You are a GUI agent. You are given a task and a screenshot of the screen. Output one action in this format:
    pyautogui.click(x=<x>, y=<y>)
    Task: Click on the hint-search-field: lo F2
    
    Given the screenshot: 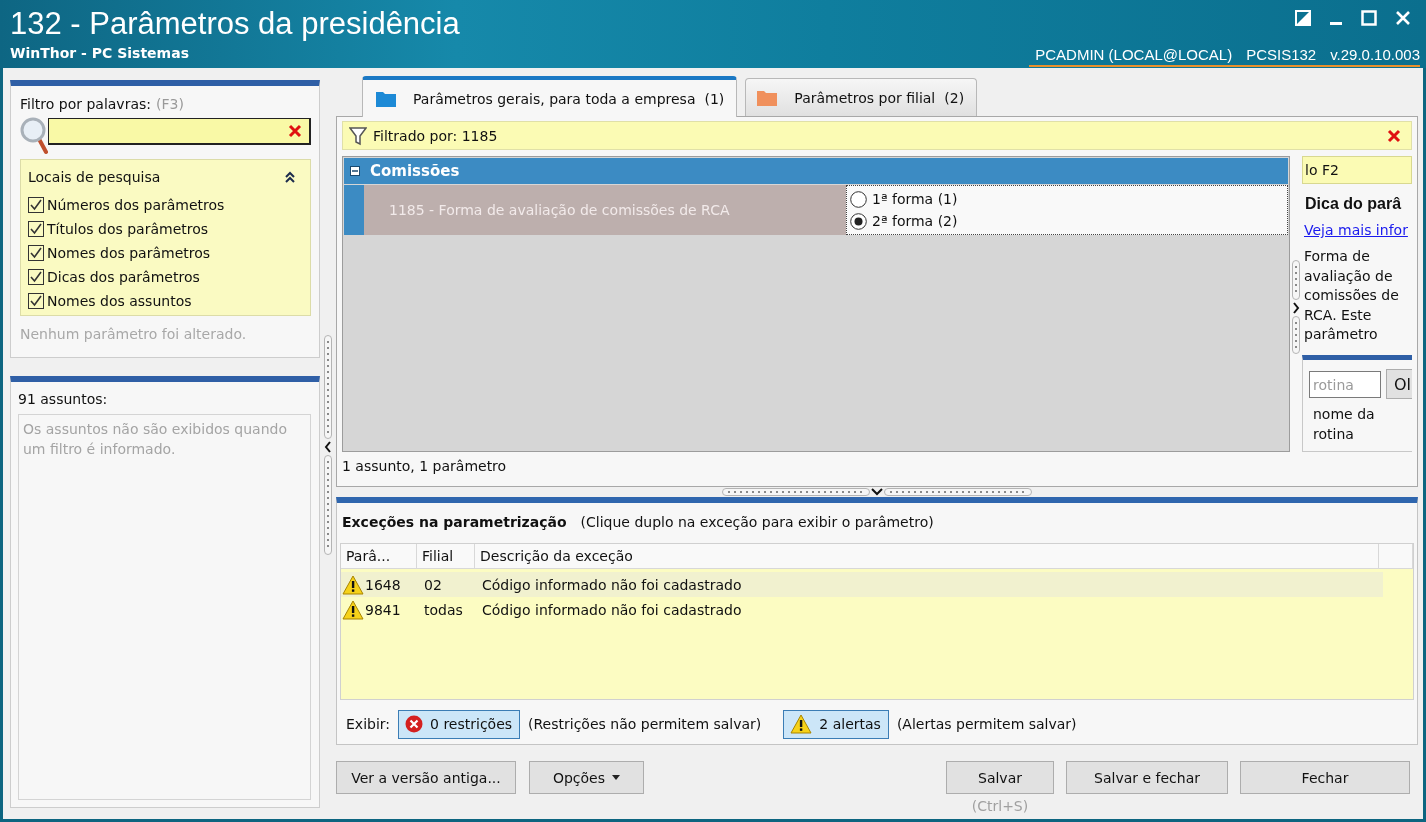 What is the action you would take?
    pyautogui.click(x=1357, y=170)
    